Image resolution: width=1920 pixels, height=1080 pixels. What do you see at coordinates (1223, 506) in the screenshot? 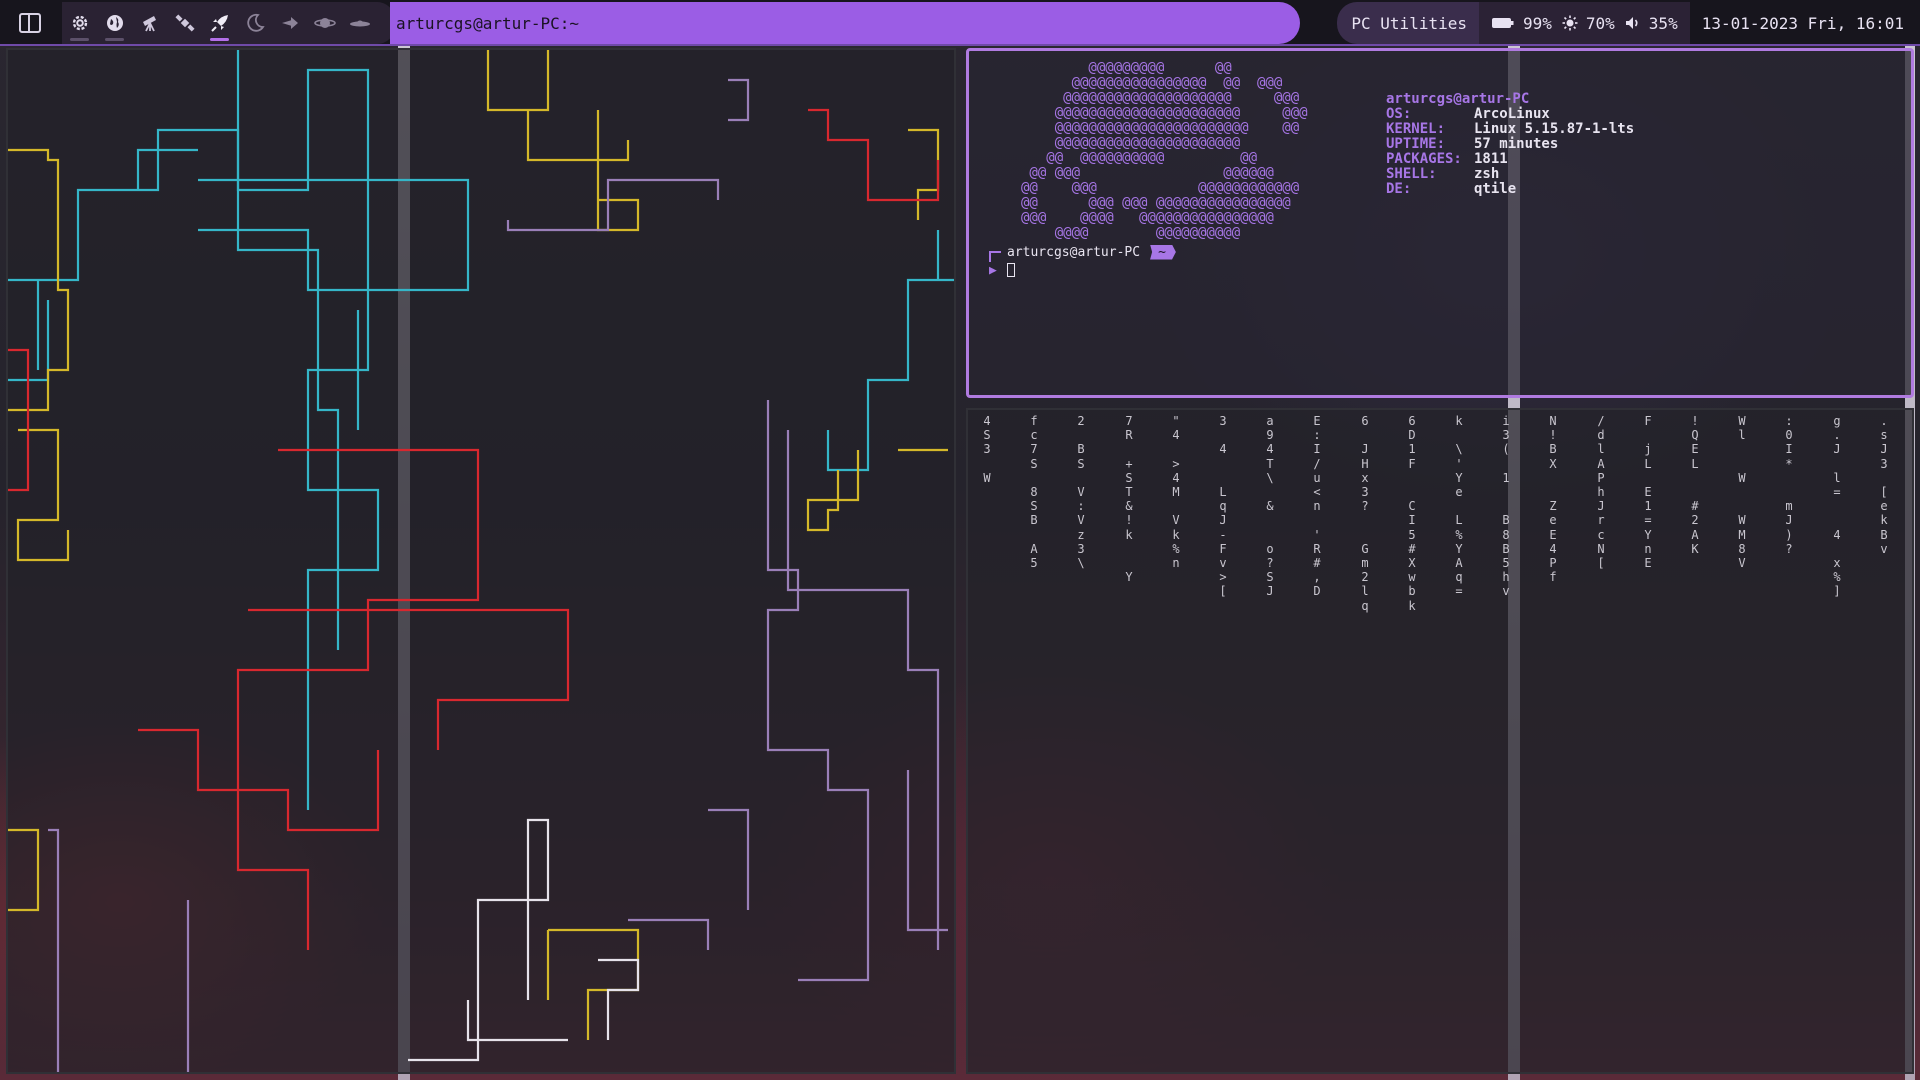
I see `matrix-column: 3 4 L q J - F v > [` at bounding box center [1223, 506].